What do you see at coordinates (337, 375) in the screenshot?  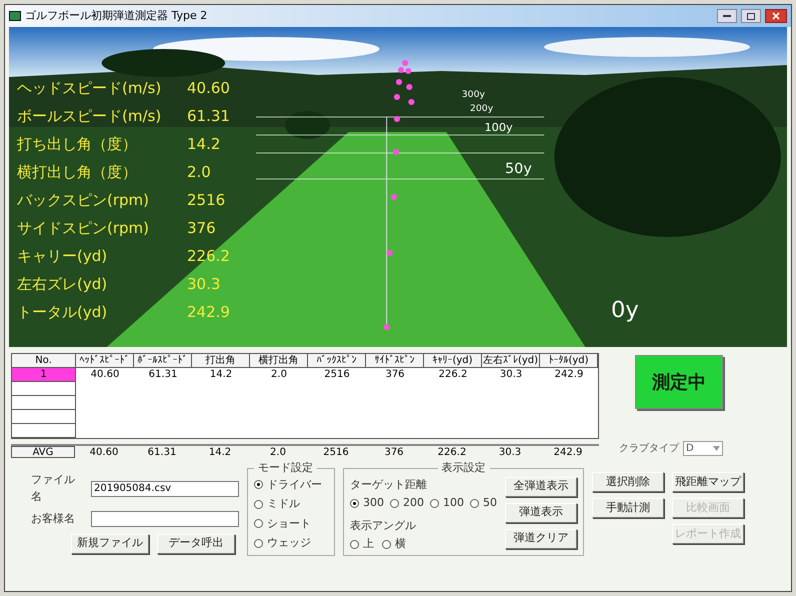 I see `table-cell-text: 2516` at bounding box center [337, 375].